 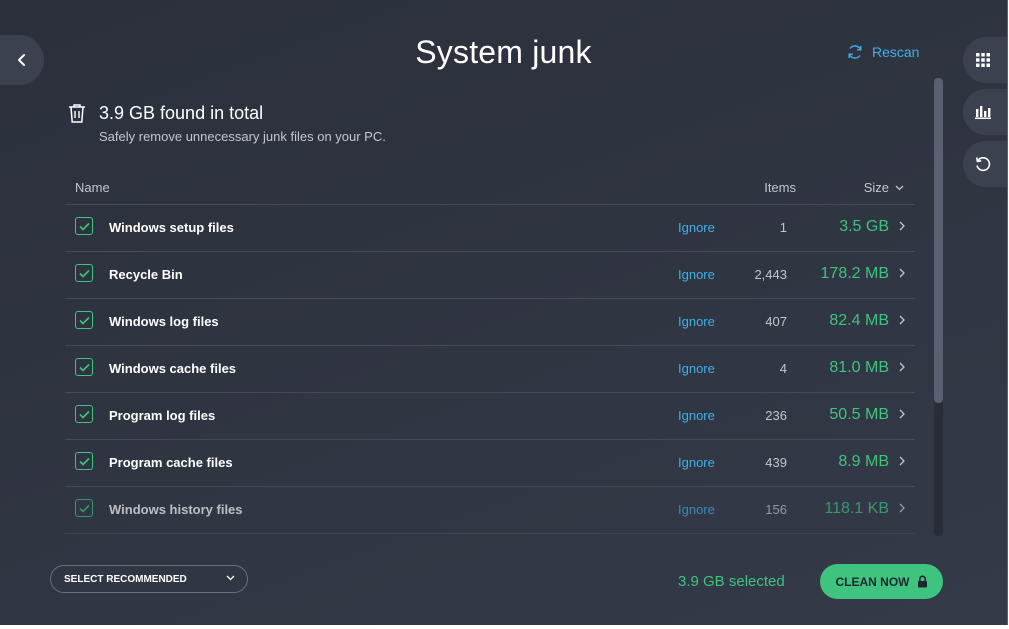 I want to click on row-items: 2,443, so click(x=770, y=274).